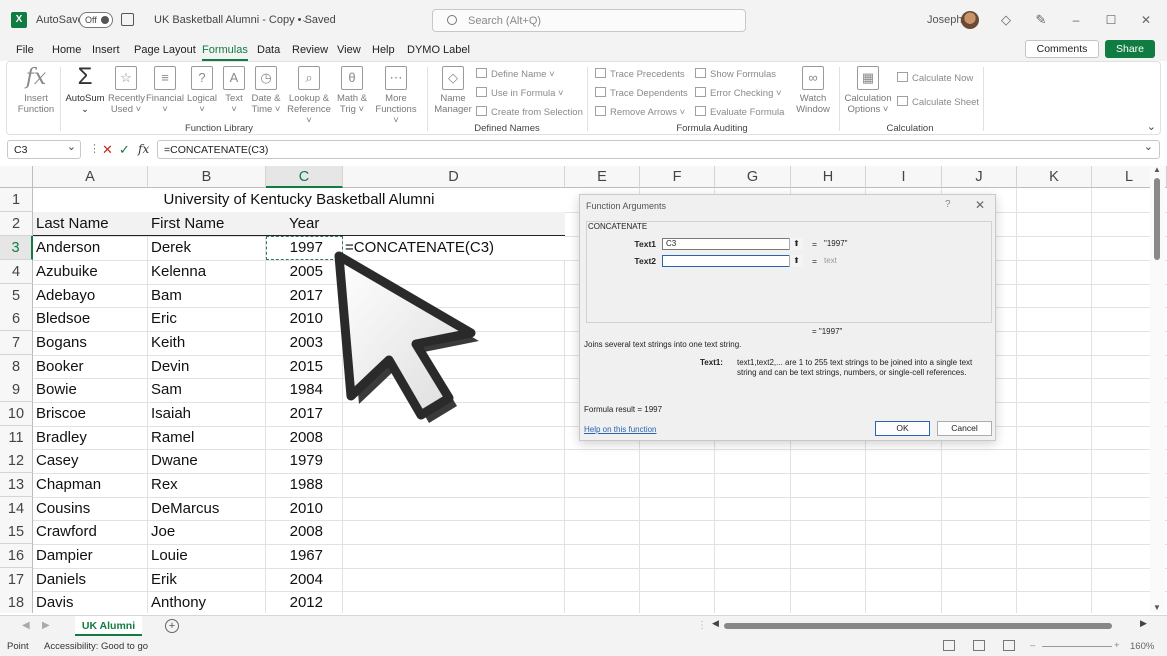 This screenshot has height=656, width=1167. What do you see at coordinates (1157, 169) in the screenshot?
I see `scroll-up-icon: ▲` at bounding box center [1157, 169].